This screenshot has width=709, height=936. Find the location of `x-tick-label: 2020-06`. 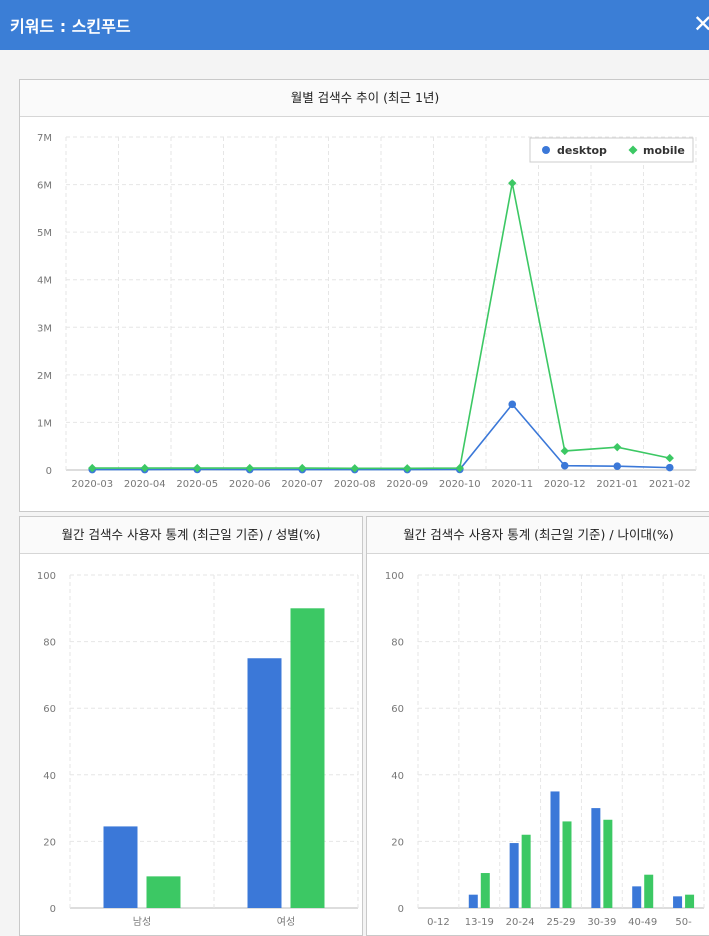

x-tick-label: 2020-06 is located at coordinates (250, 484).